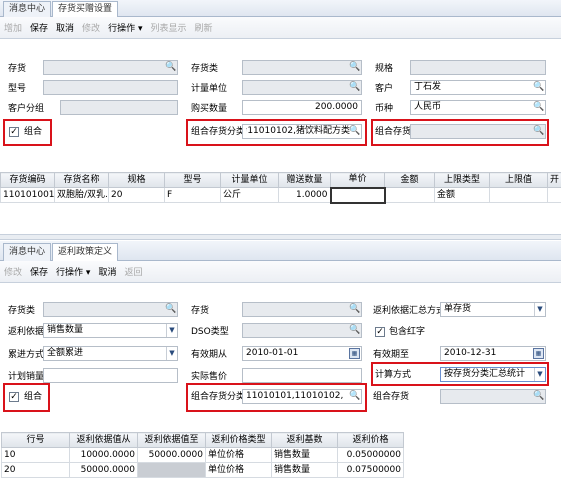 This screenshot has height=497, width=561. Describe the element at coordinates (304, 180) in the screenshot. I see `column-header: 赠送数量` at that location.